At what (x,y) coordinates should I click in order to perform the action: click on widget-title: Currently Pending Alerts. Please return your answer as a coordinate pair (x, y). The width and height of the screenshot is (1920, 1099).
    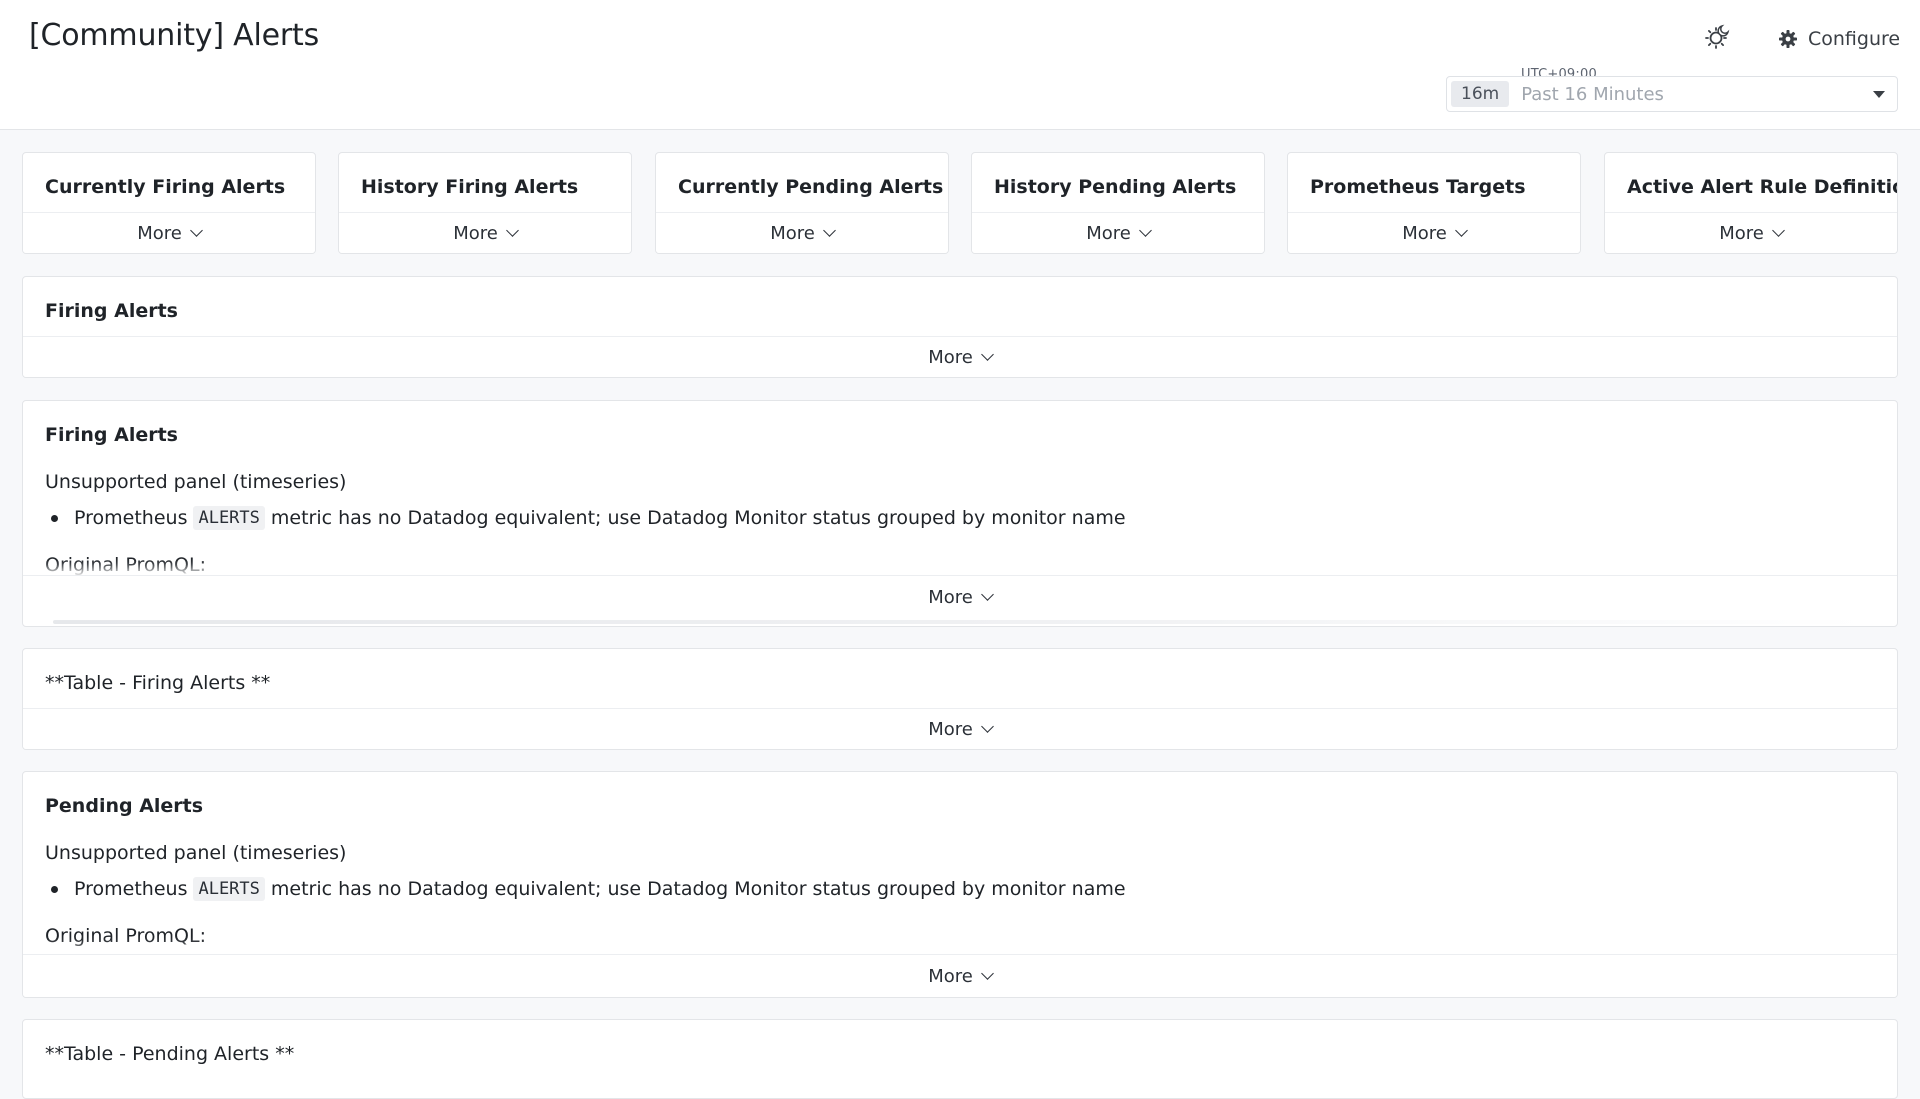
    Looking at the image, I should click on (811, 187).